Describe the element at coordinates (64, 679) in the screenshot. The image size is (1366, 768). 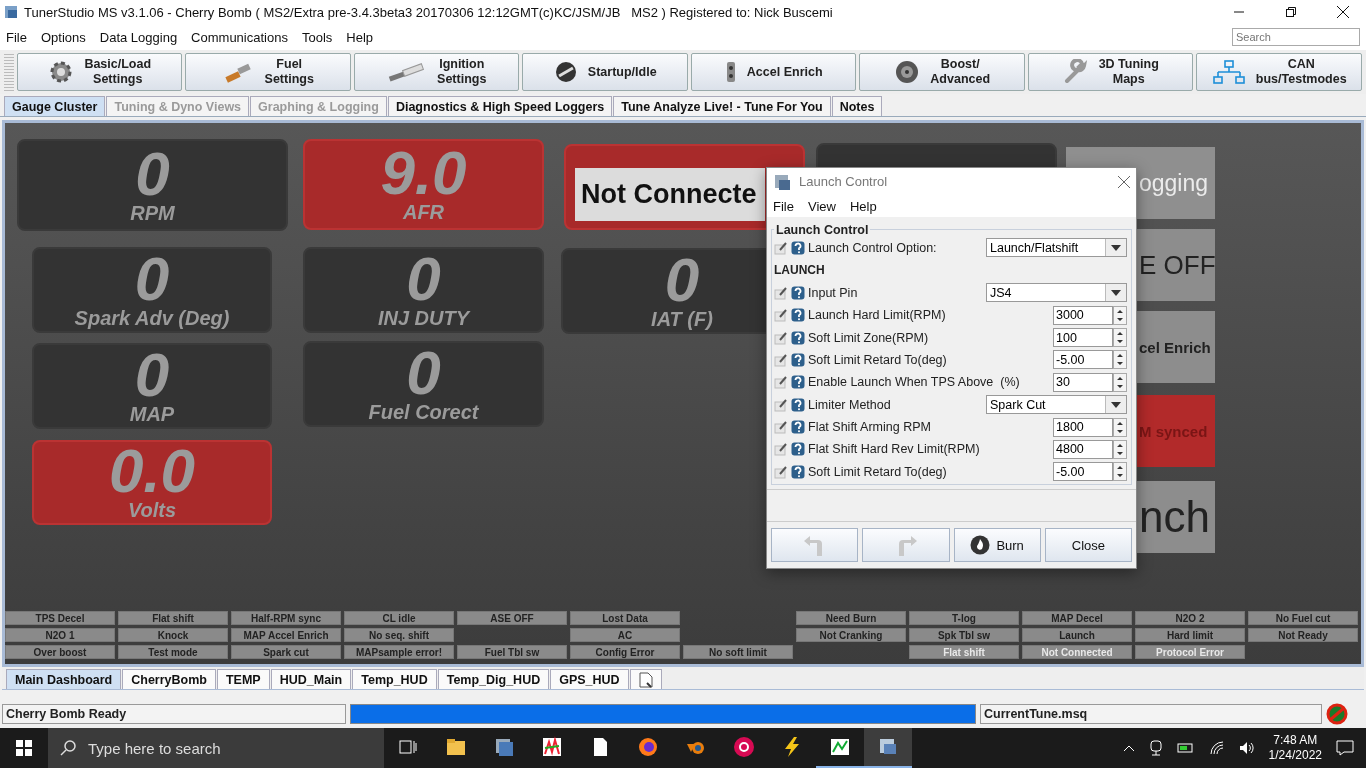
I see `dashboard-tab: Main Dashboard` at that location.